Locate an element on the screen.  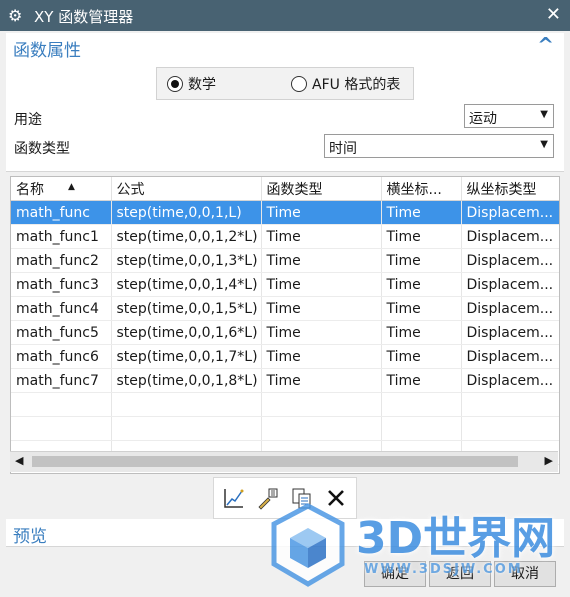
scroll-right-icon: ▶ is located at coordinates (549, 460).